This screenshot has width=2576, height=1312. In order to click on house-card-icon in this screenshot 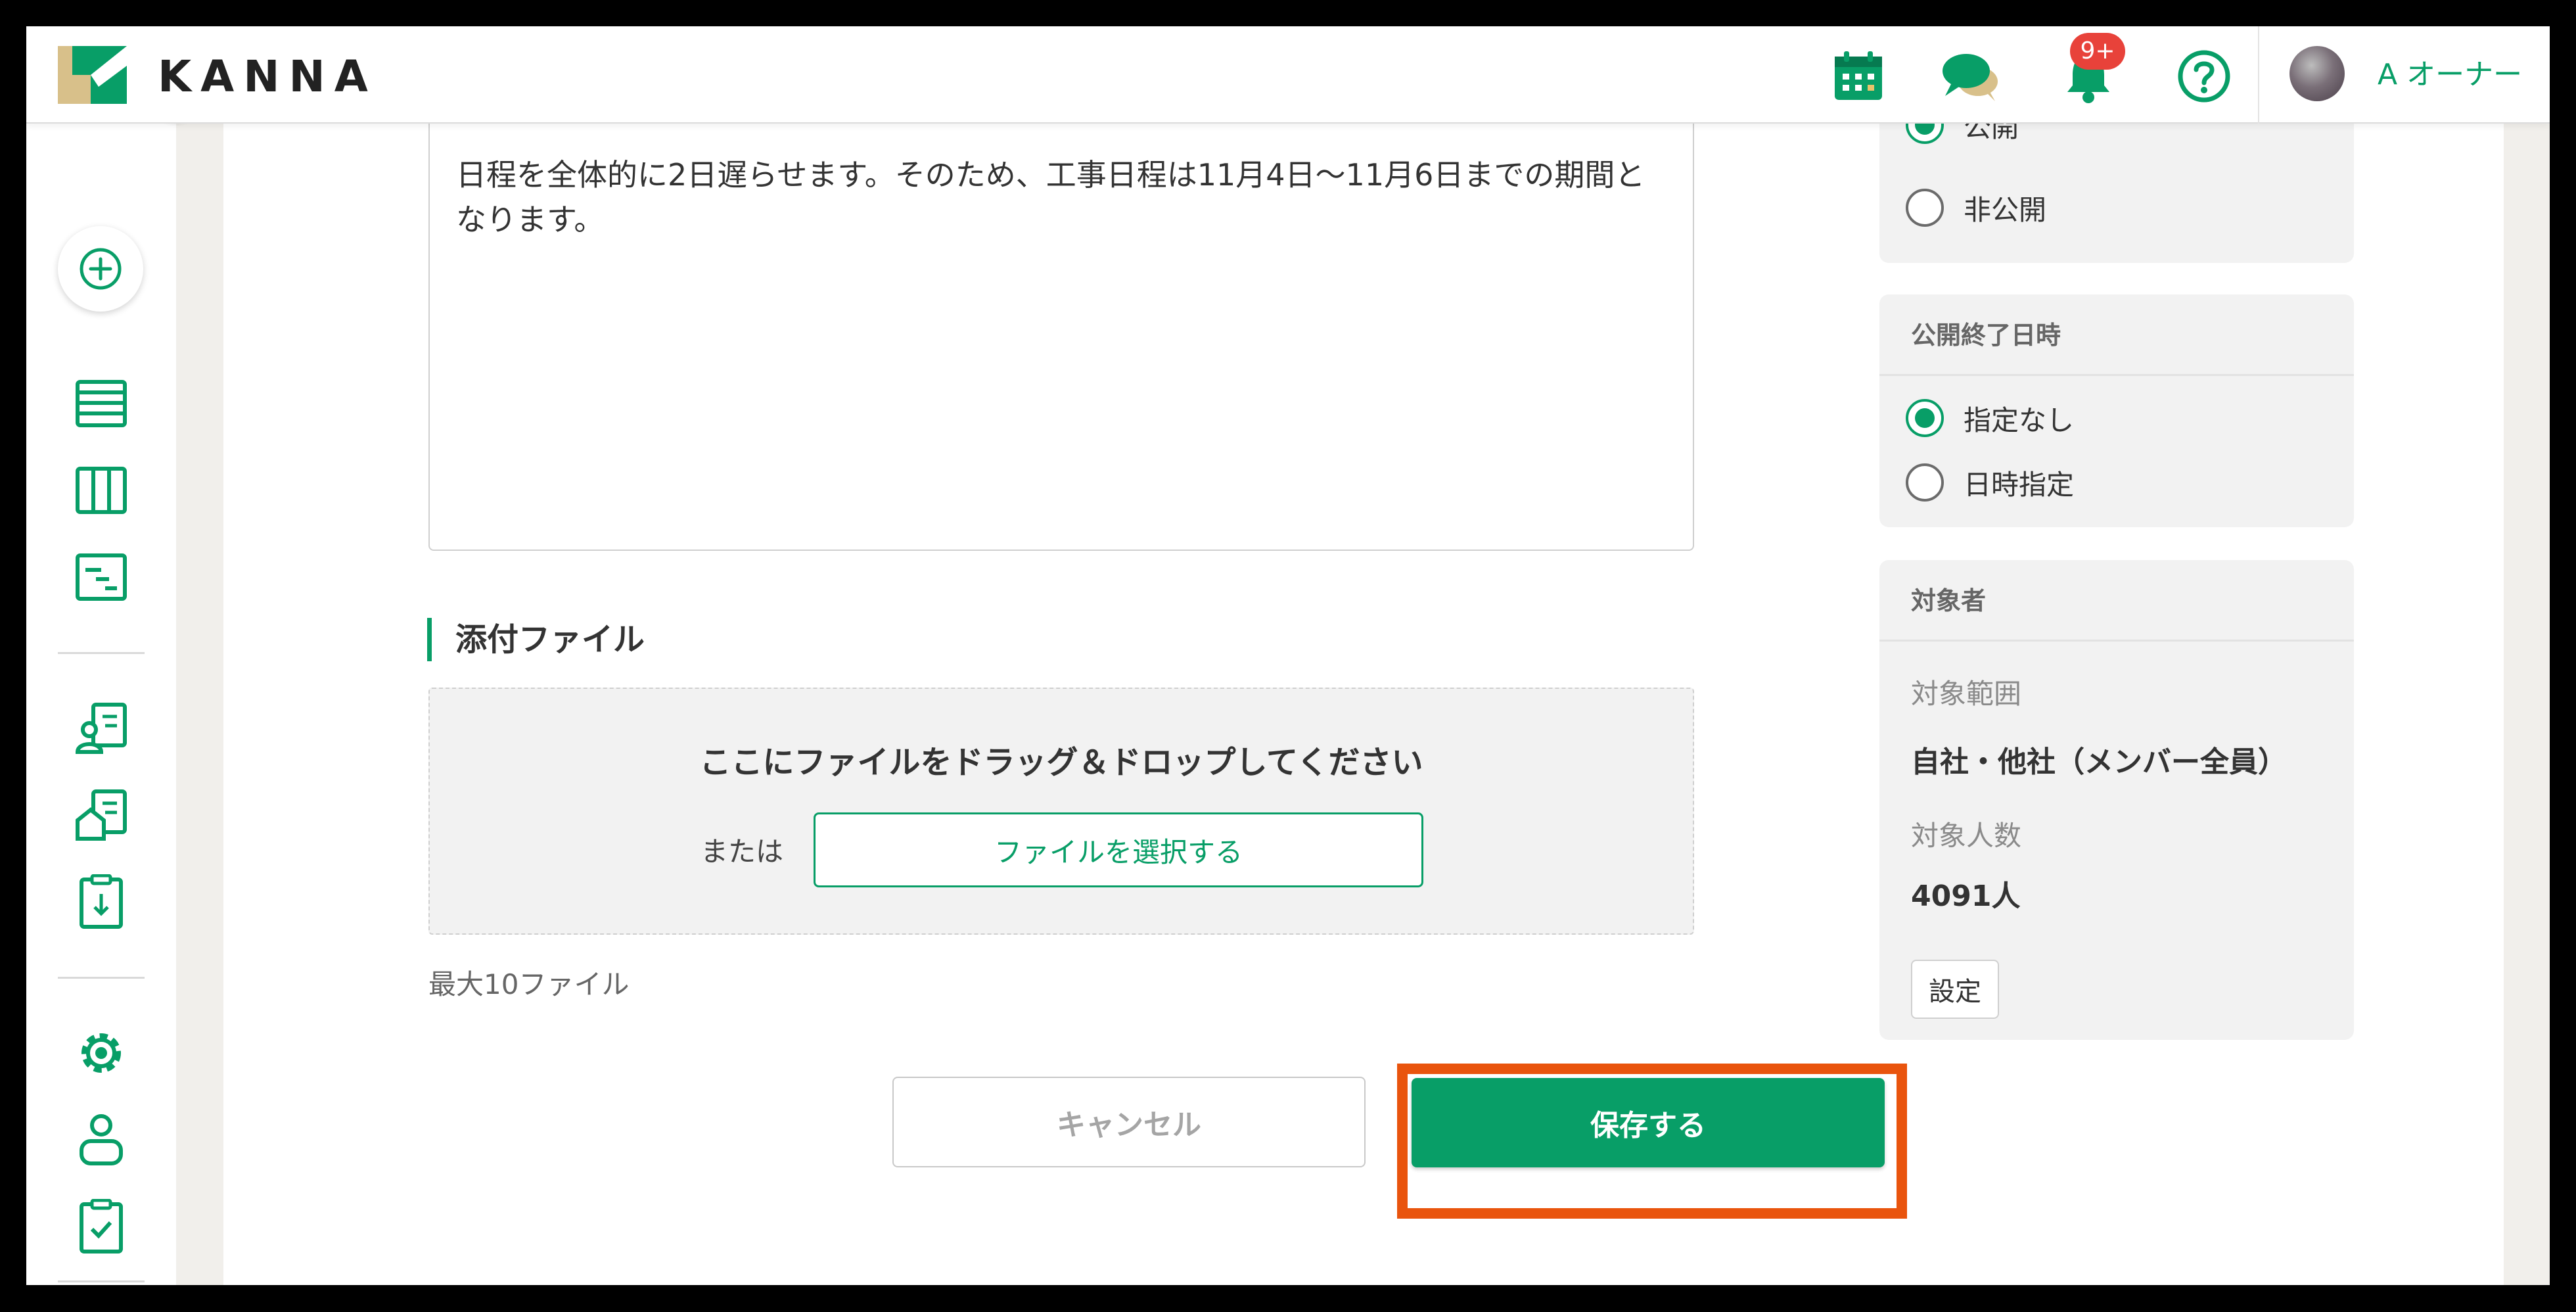, I will do `click(101, 815)`.